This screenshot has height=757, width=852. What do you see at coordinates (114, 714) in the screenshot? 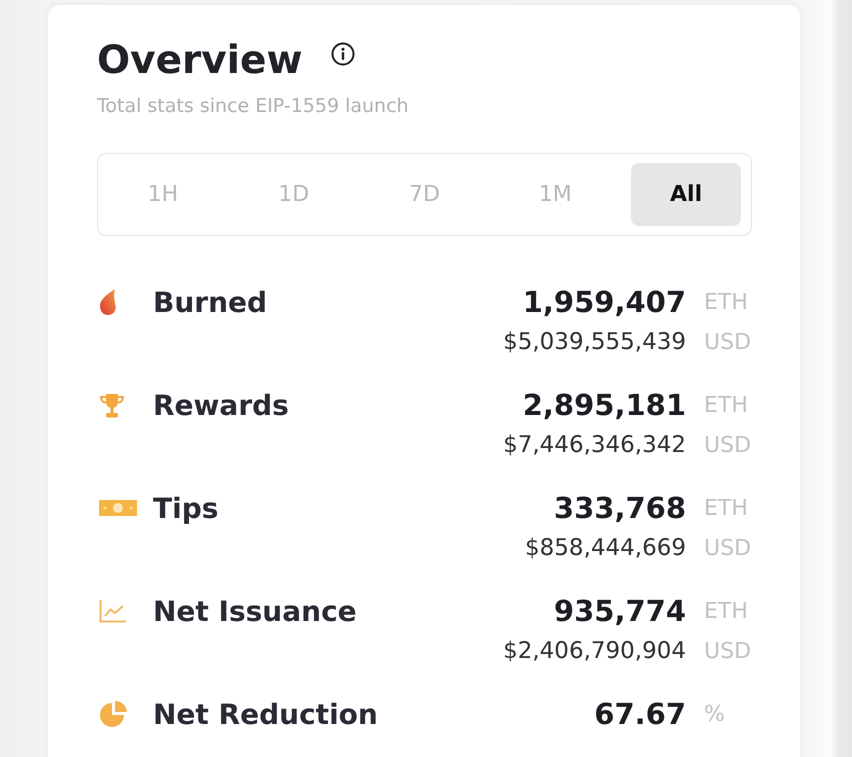
I see `pie-chart-icon` at bounding box center [114, 714].